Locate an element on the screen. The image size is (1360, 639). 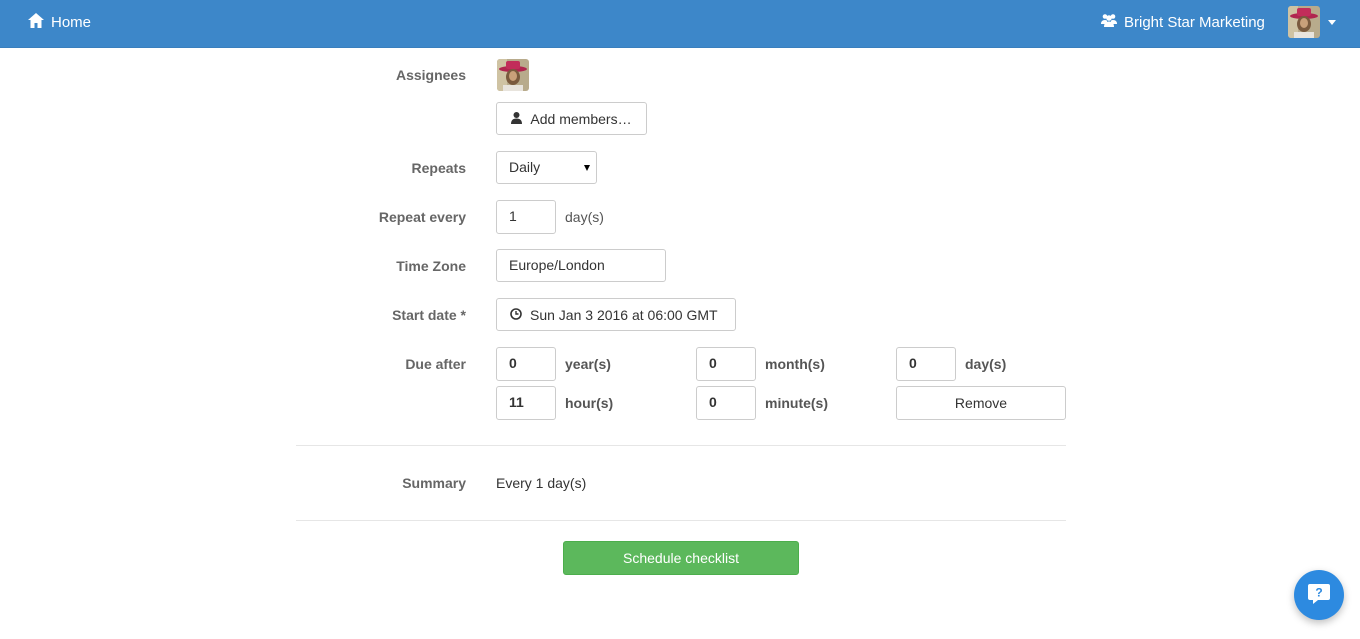
assignees-label: Assignees is located at coordinates (430, 75).